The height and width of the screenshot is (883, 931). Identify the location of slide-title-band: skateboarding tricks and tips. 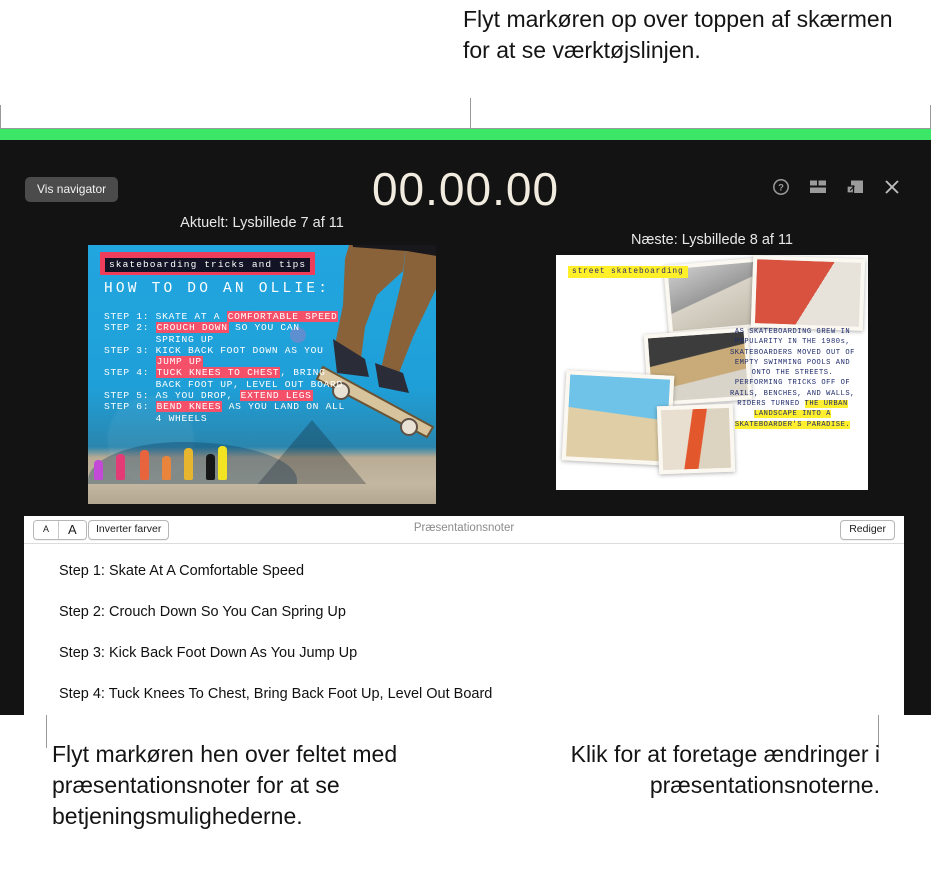
(208, 263).